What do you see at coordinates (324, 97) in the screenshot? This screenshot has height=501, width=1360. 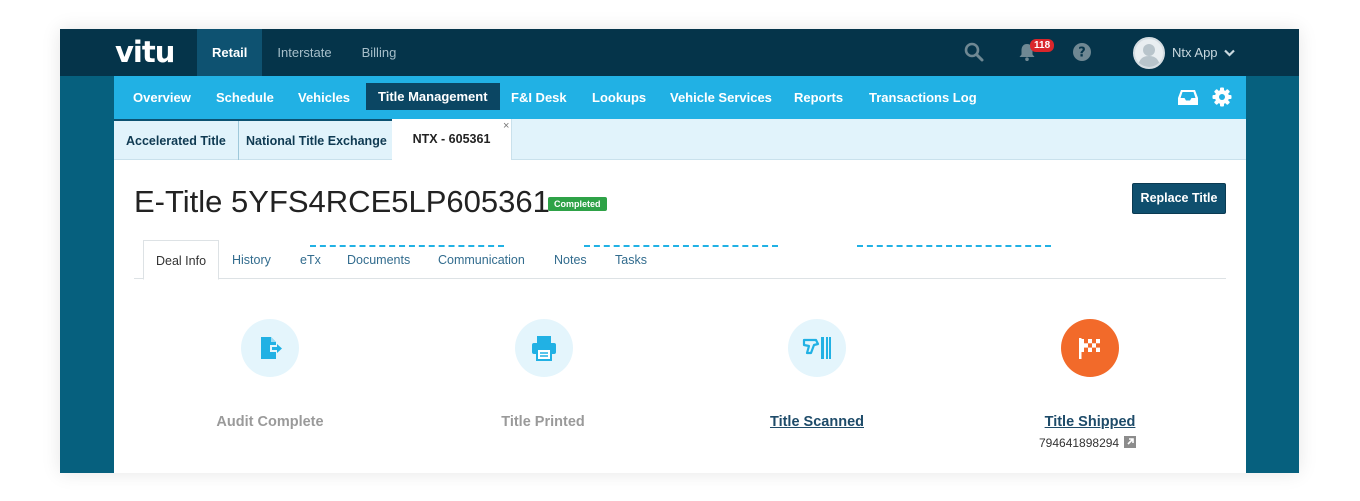 I see `subnav-vehicles: Vehicles` at bounding box center [324, 97].